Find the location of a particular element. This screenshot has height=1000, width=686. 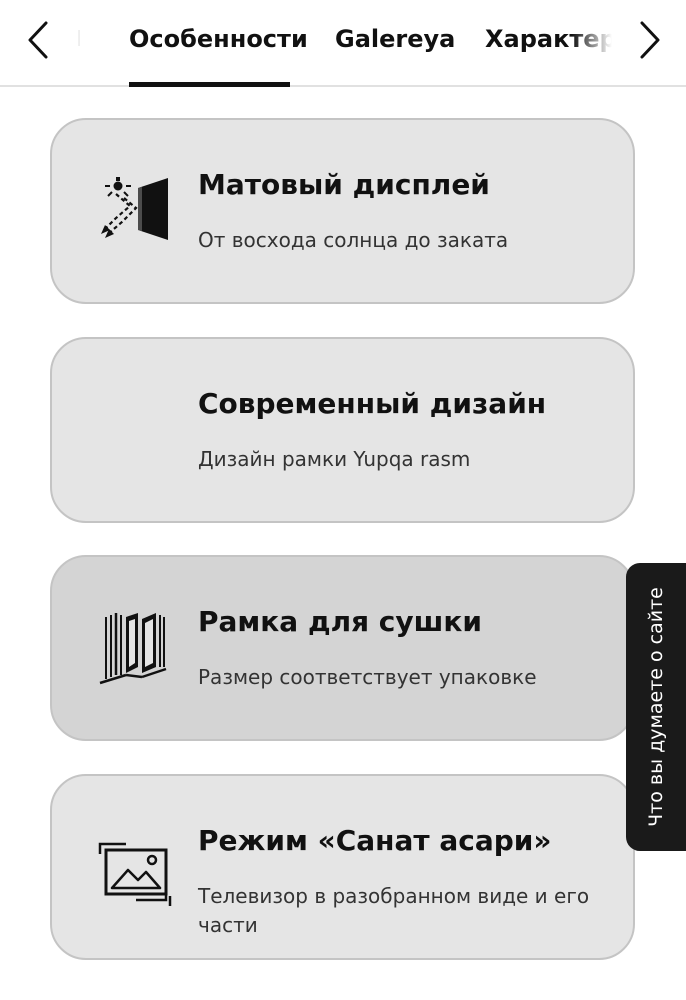

feature-description: От восхода солнца до заката is located at coordinates (353, 240).